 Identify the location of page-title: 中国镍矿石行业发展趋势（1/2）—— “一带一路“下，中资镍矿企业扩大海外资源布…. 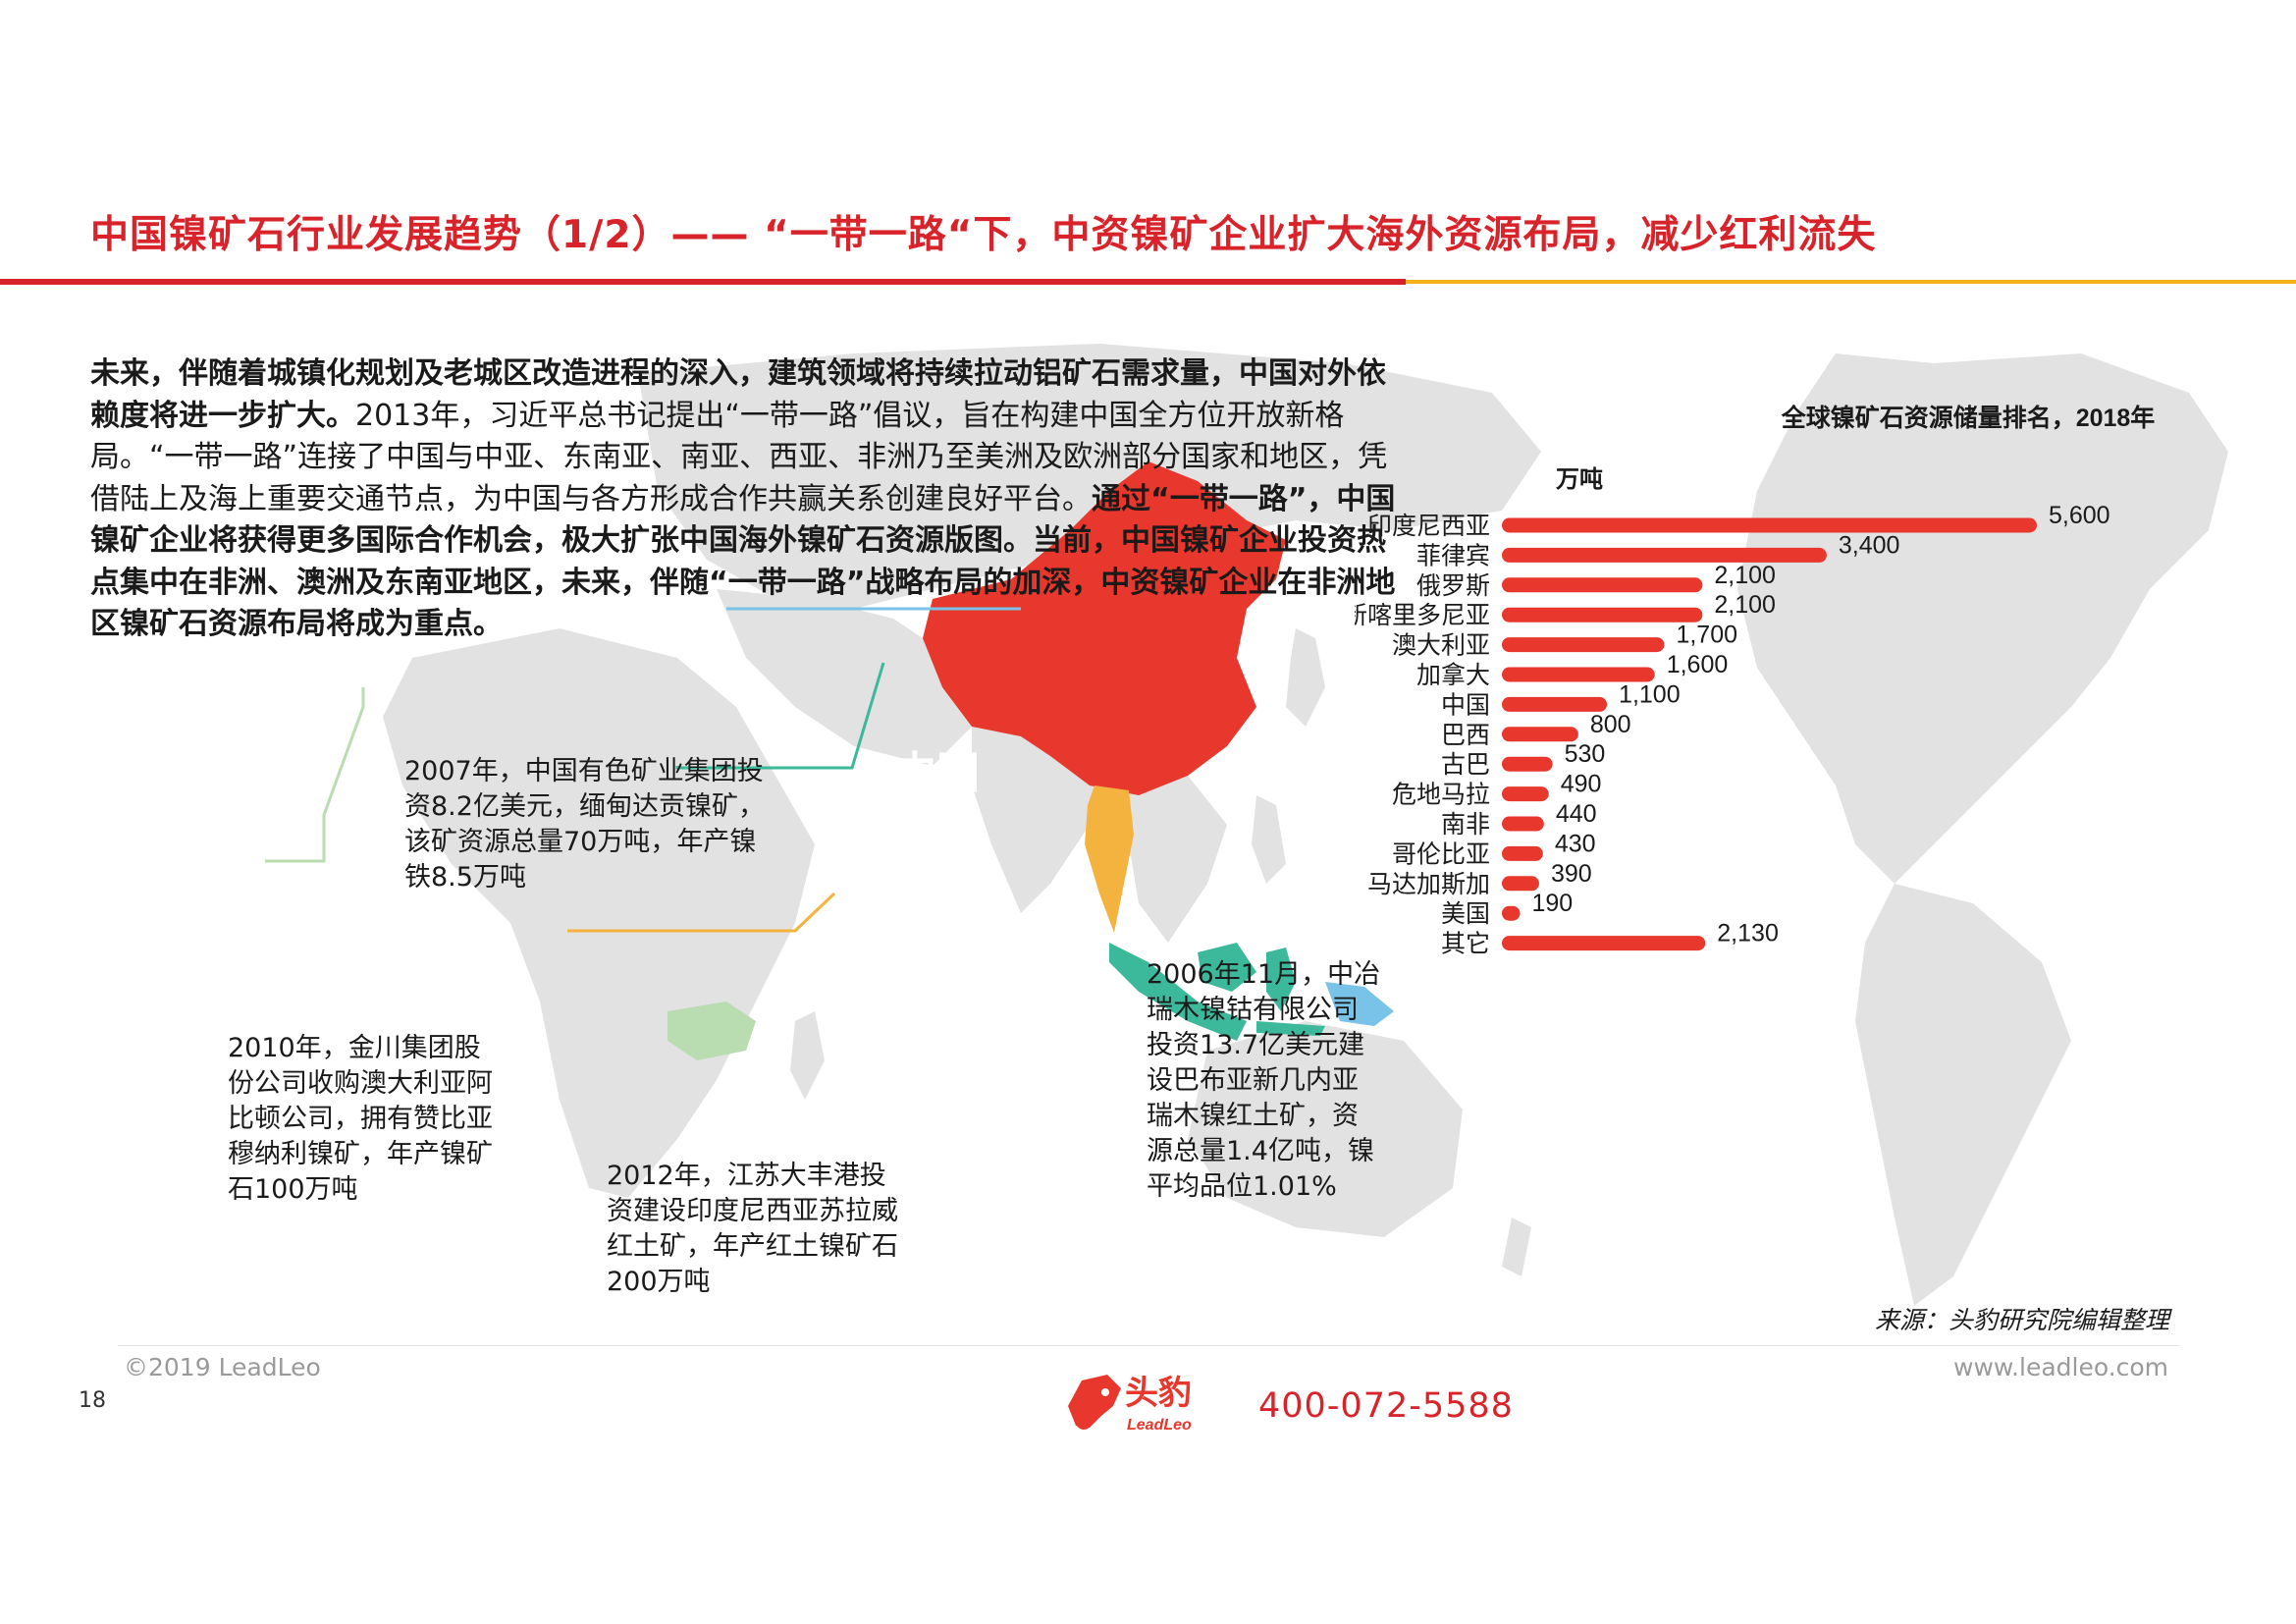
(984, 235).